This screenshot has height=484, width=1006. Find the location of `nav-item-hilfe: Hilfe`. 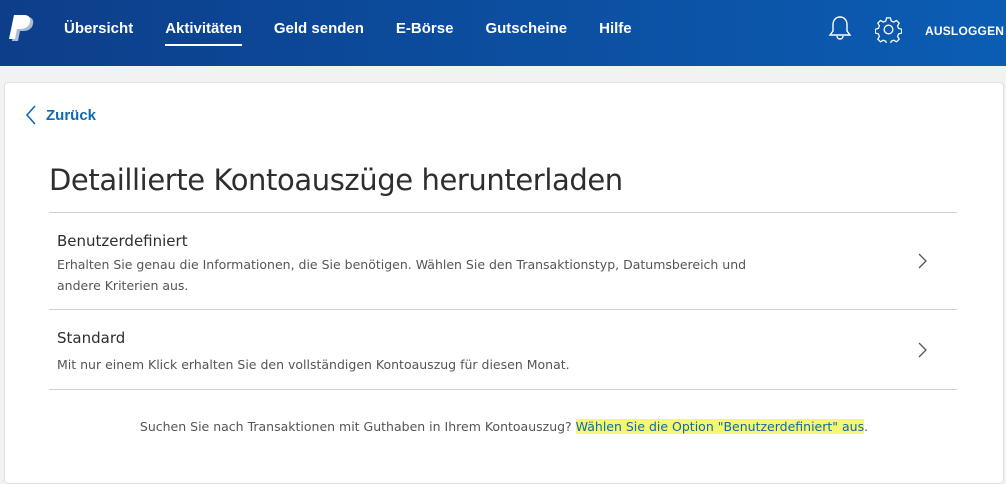

nav-item-hilfe: Hilfe is located at coordinates (615, 33).